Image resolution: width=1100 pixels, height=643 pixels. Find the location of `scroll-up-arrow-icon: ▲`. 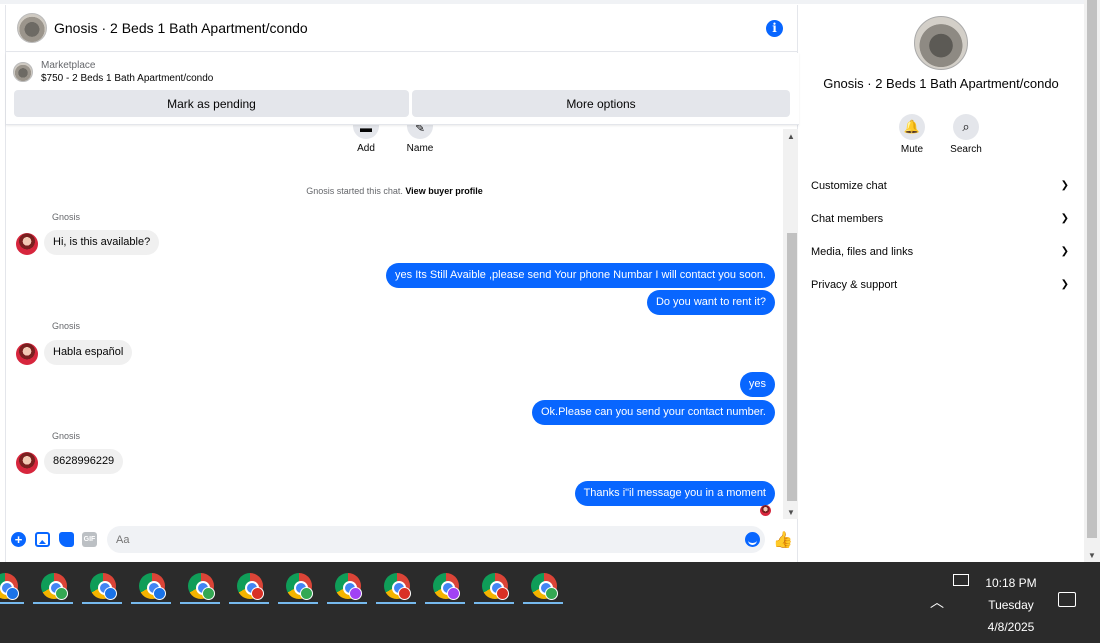

scroll-up-arrow-icon: ▲ is located at coordinates (791, 137).